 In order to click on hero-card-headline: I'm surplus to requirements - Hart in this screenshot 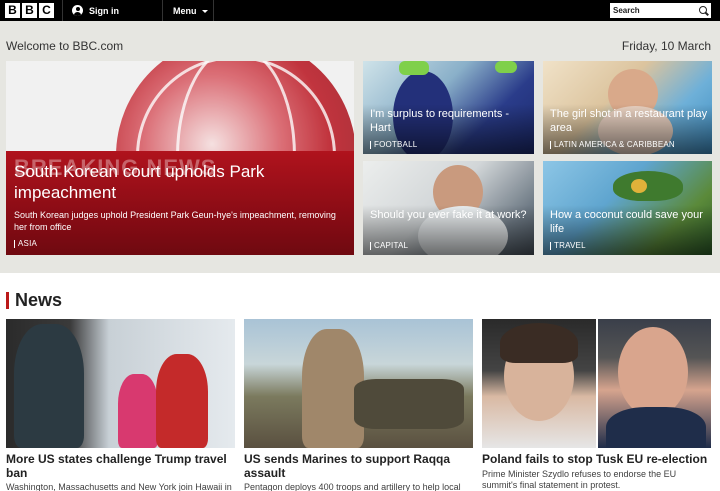, I will do `click(450, 121)`.